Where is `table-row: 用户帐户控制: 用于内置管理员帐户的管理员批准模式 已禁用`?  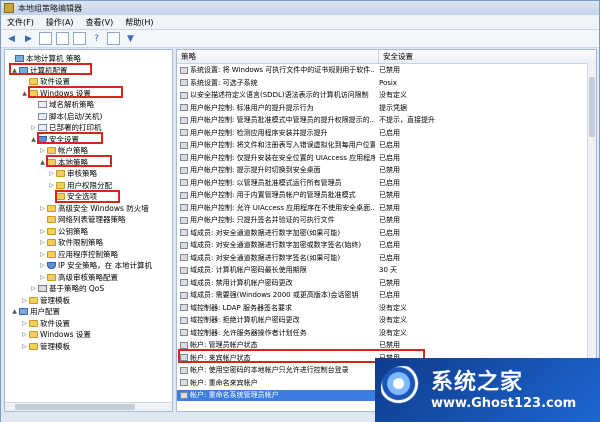
table-row: 用户帐户控制: 用于内置管理员帐户的管理员批准模式 已禁用 is located at coordinates (386, 195).